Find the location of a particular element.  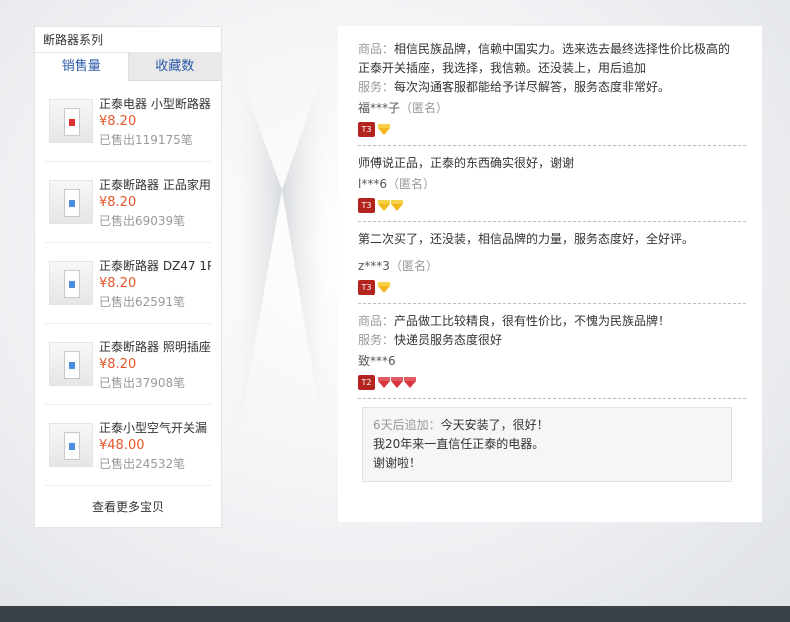

review-text: 产品做工比较精良，很有性价比，不愧为民族品牌！ is located at coordinates (532, 321).